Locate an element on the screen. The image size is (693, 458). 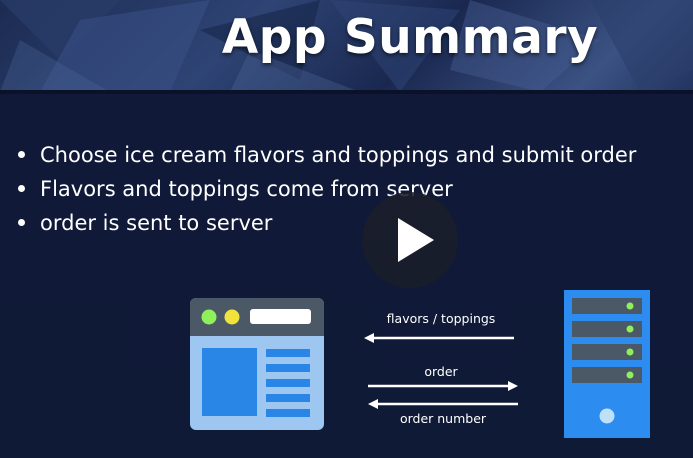
bullet-item: Flavors and toppings come from server is located at coordinates (327, 189).